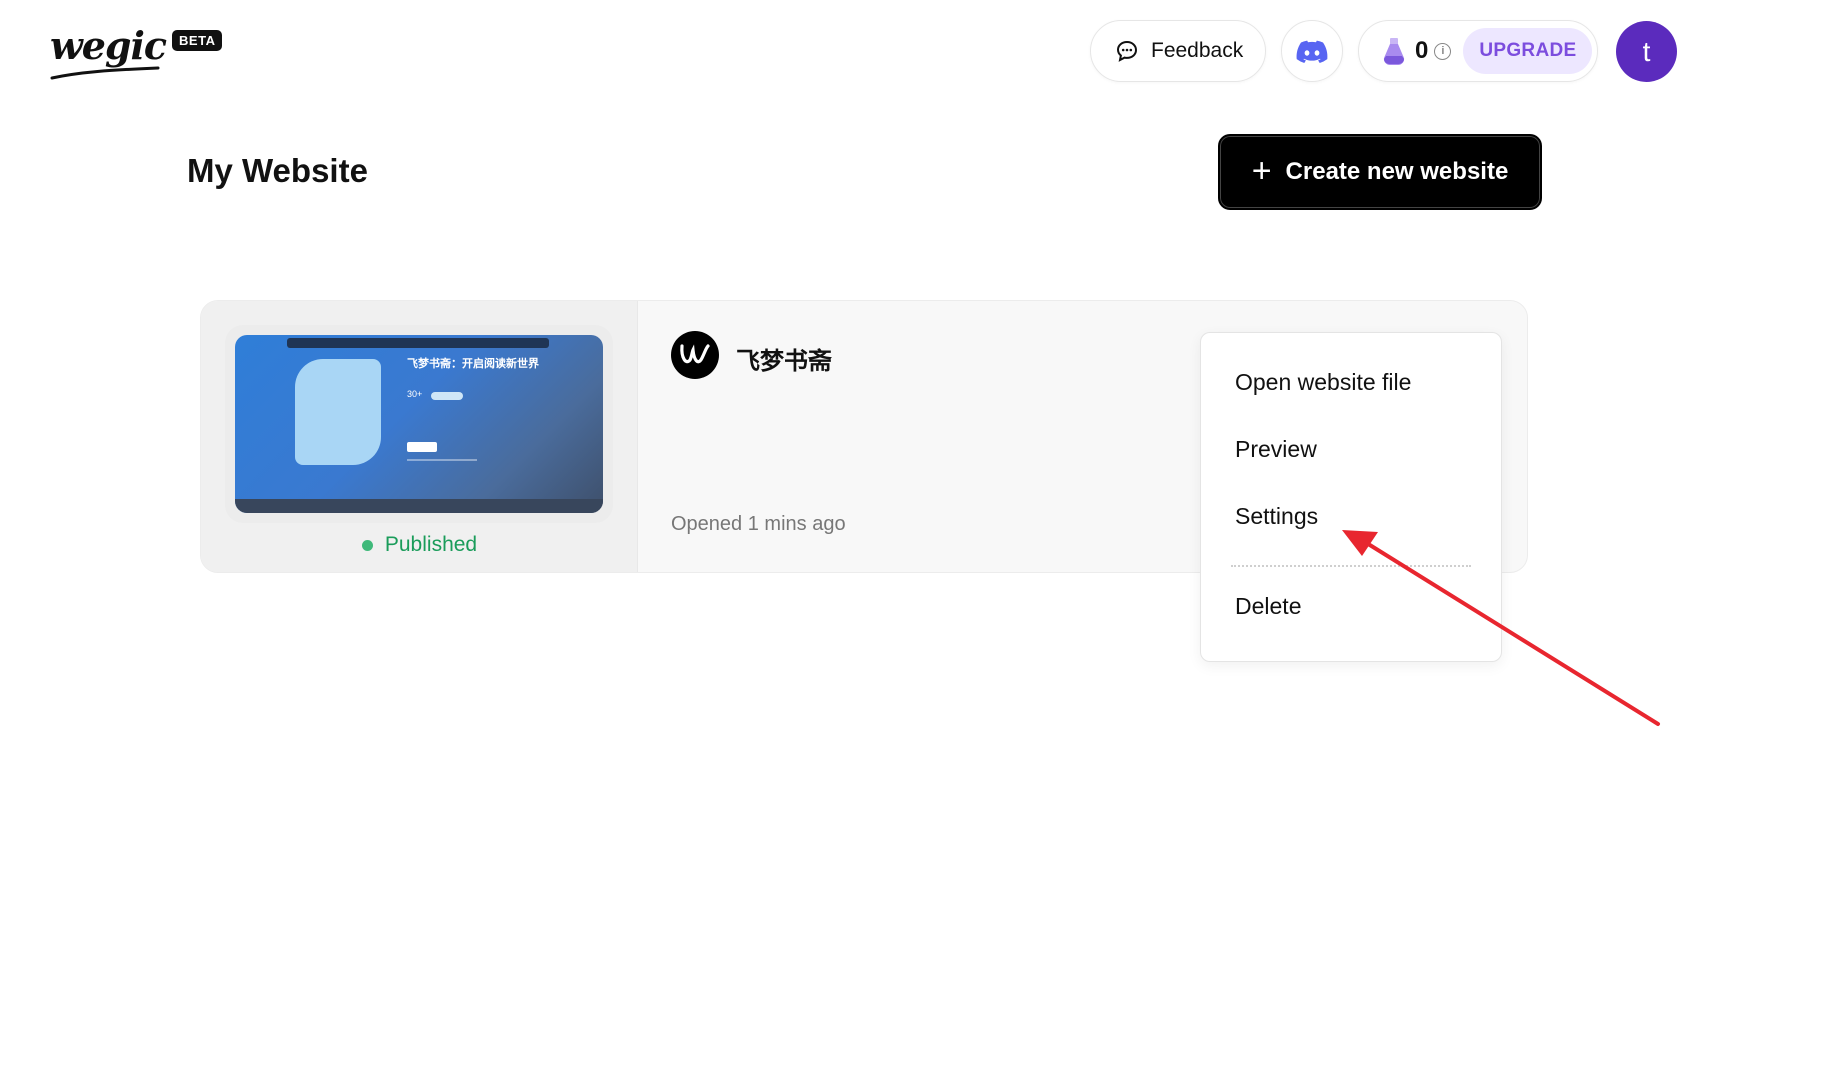 The height and width of the screenshot is (1086, 1839). What do you see at coordinates (1197, 50) in the screenshot?
I see `feedback-label: Feedback` at bounding box center [1197, 50].